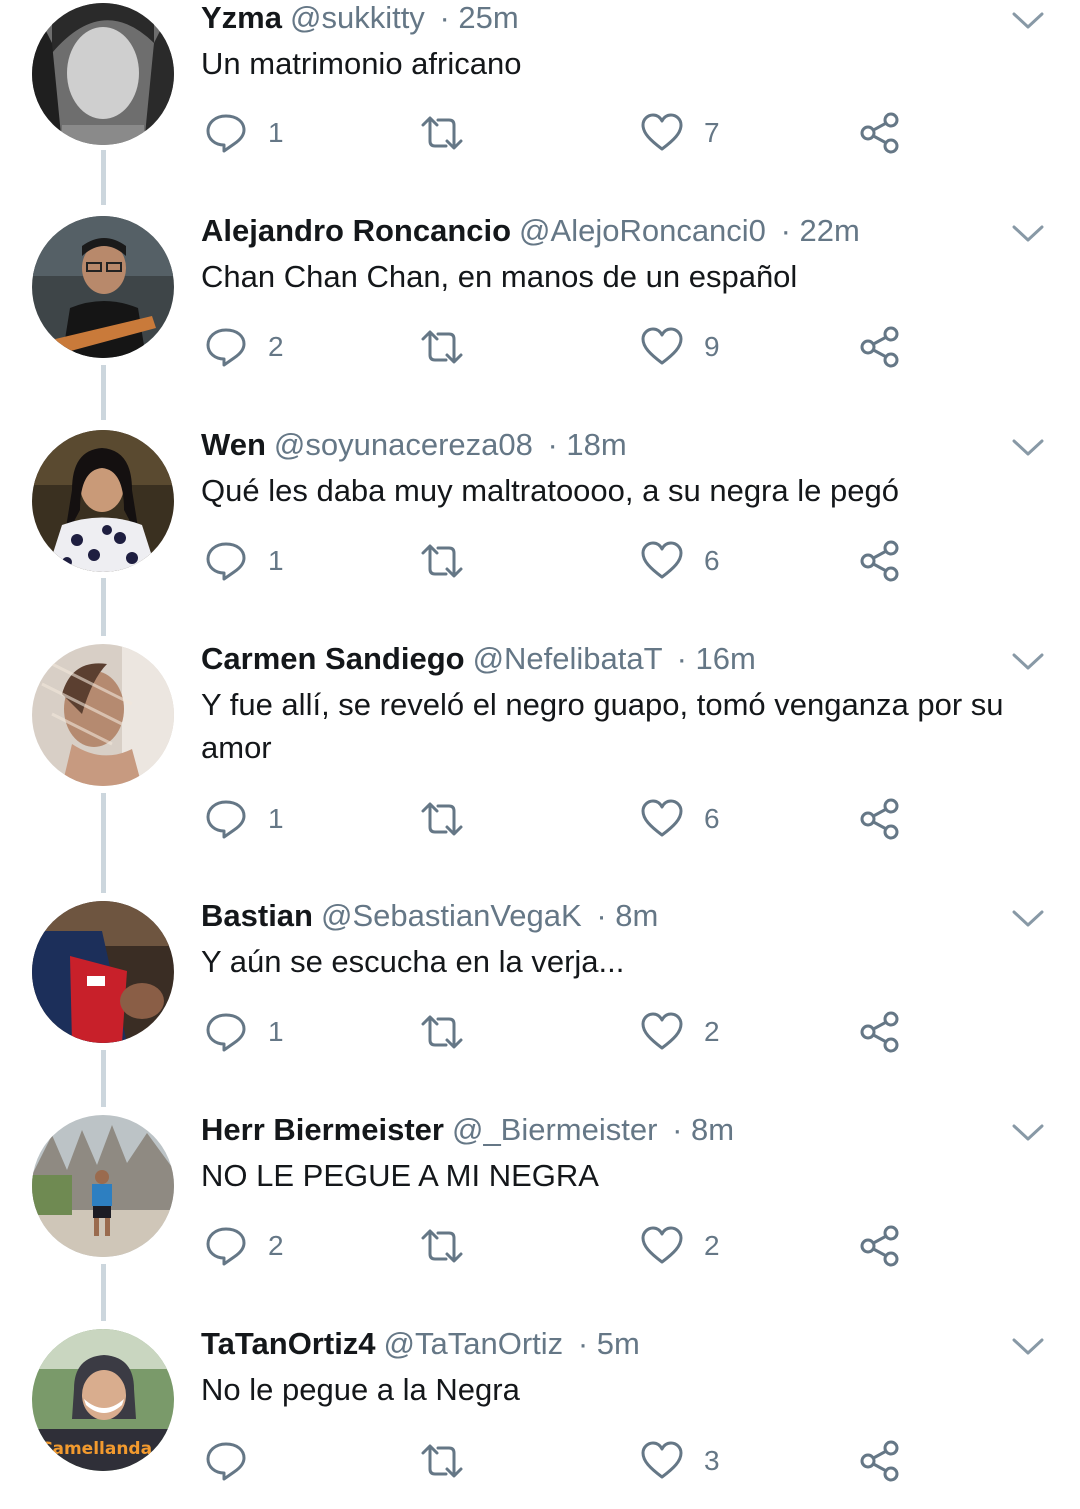 The width and height of the screenshot is (1080, 1509). Describe the element at coordinates (540, 133) in the screenshot. I see `action-bar: 1 7` at that location.